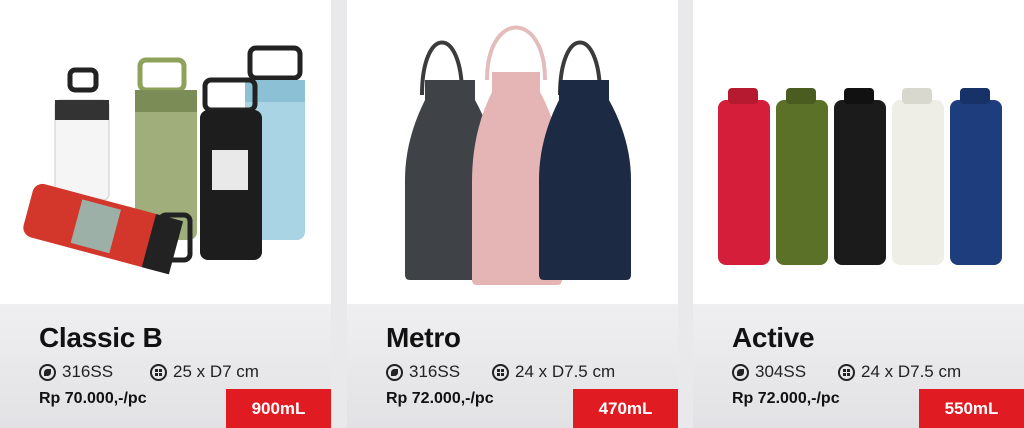 The height and width of the screenshot is (428, 1024). Describe the element at coordinates (164, 160) in the screenshot. I see `tumblers-illustration` at that location.